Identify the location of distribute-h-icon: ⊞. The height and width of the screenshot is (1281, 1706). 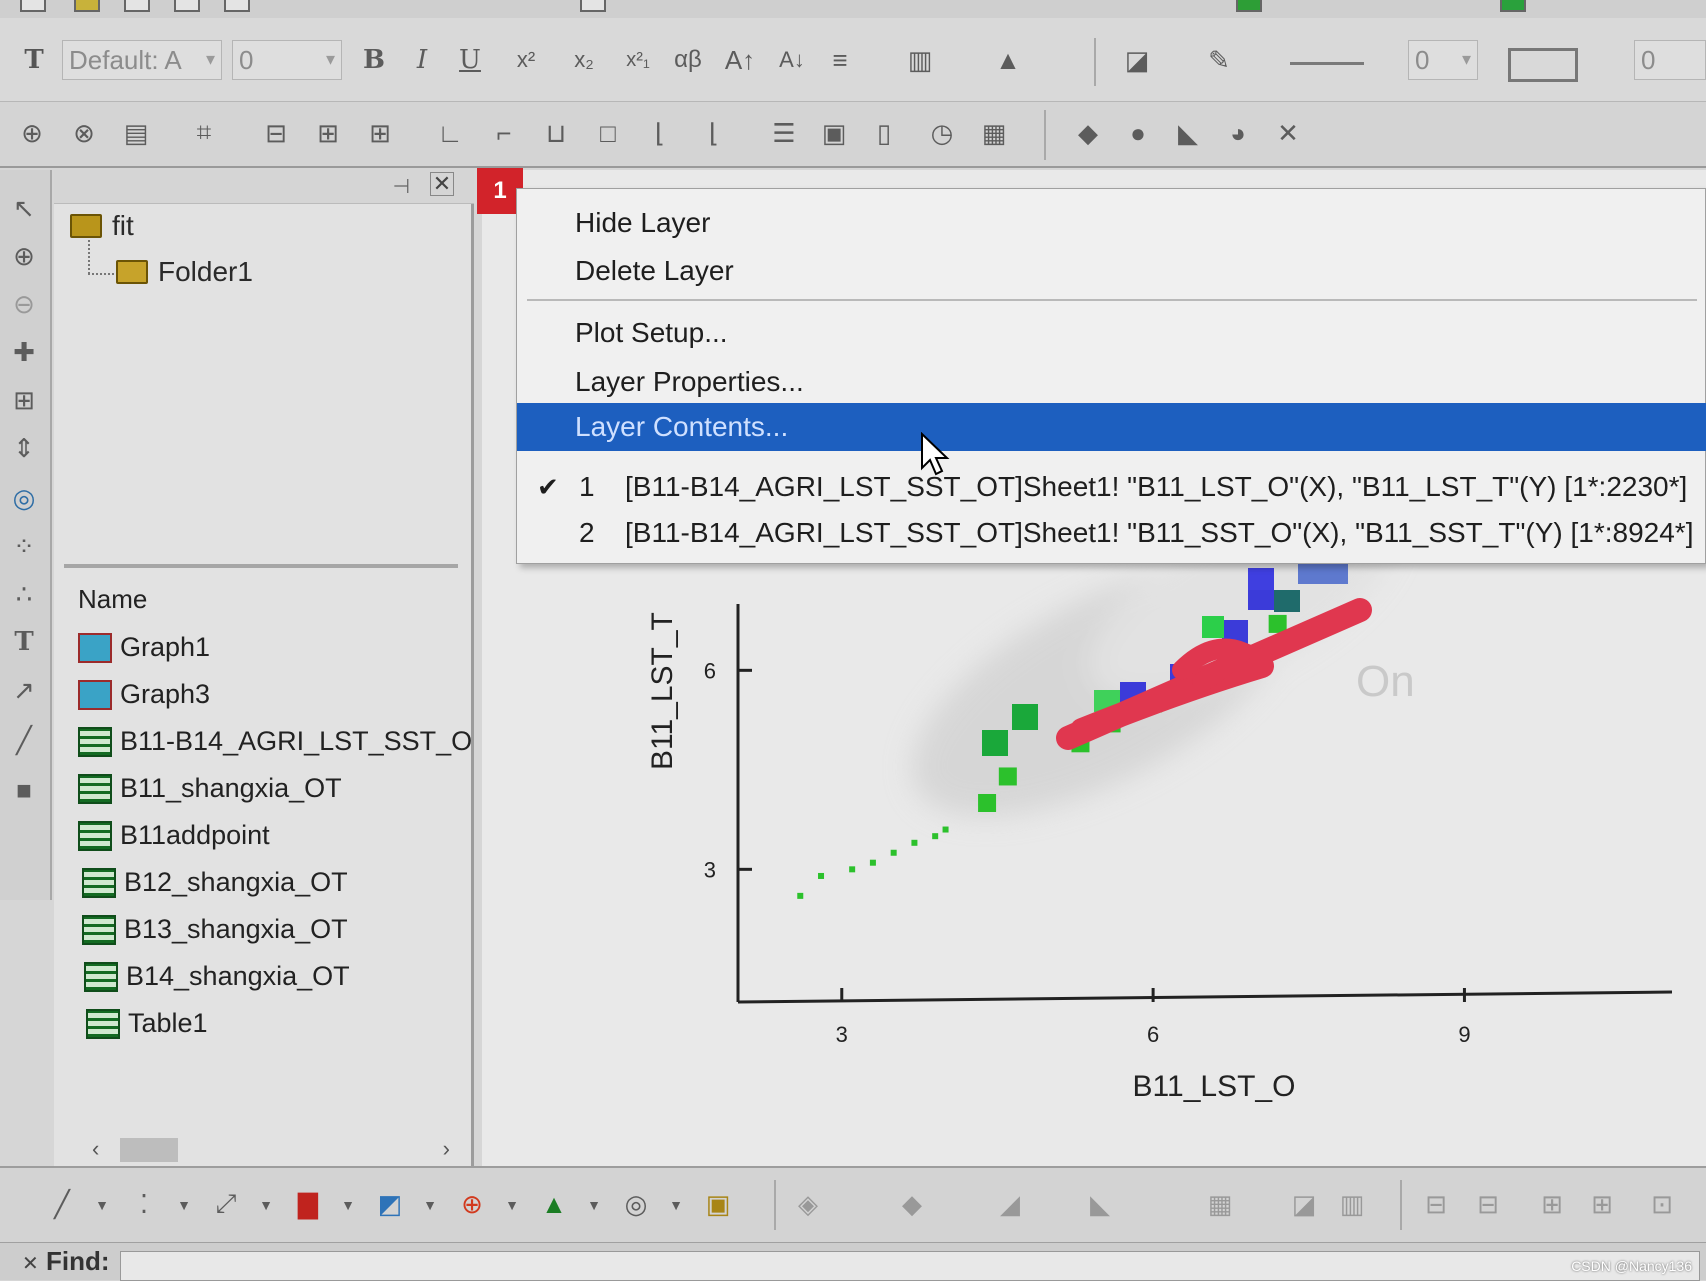
(1552, 1204).